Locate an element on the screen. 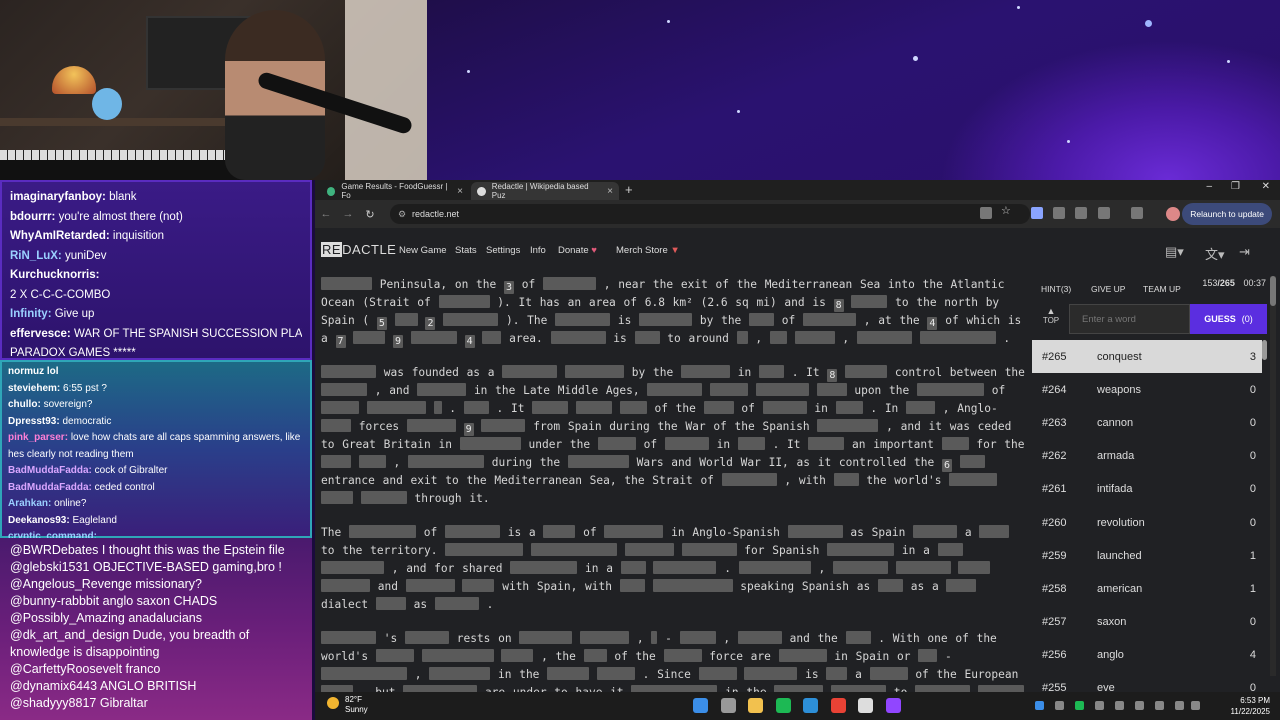  revealed-text: of is located at coordinates (788, 320).